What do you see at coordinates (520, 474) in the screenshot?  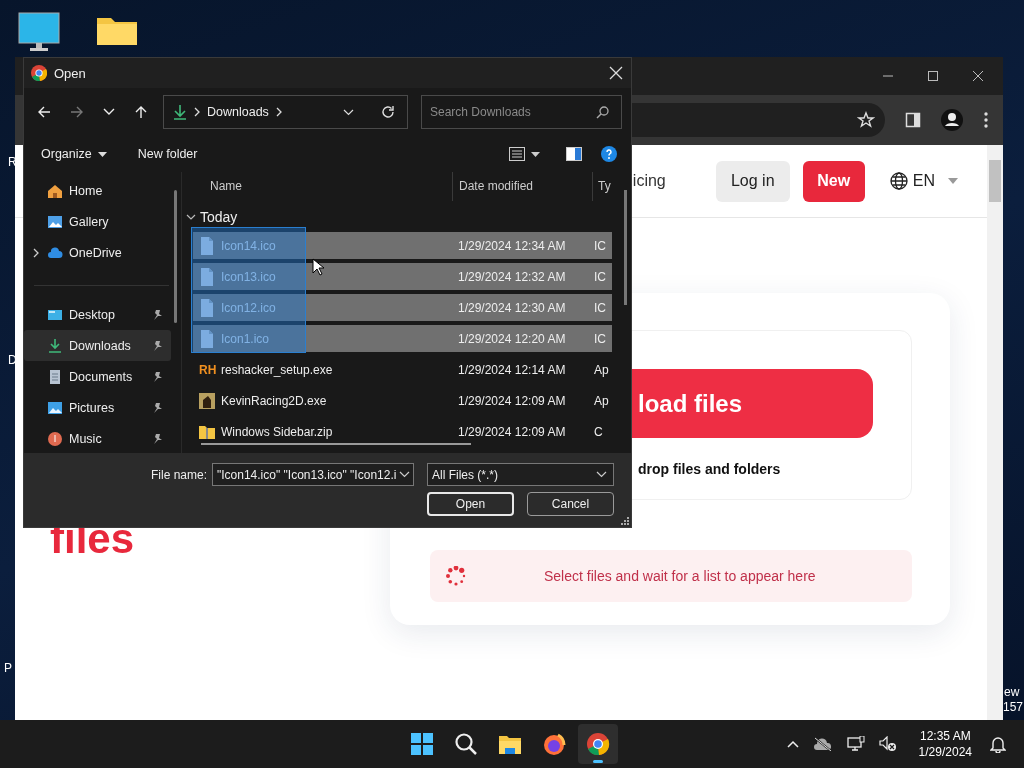 I see `file-type-dropdown: All Files (*.*)` at bounding box center [520, 474].